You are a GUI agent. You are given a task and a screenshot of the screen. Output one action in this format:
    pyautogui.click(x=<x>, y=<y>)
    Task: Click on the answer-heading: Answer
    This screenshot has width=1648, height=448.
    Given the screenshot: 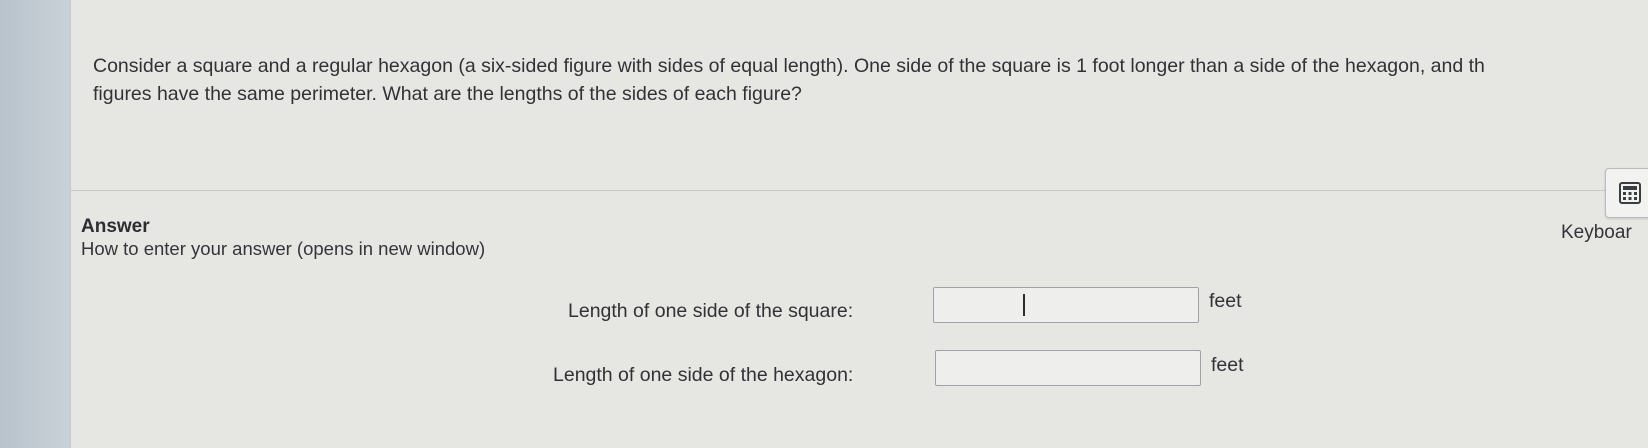 What is the action you would take?
    pyautogui.click(x=115, y=226)
    